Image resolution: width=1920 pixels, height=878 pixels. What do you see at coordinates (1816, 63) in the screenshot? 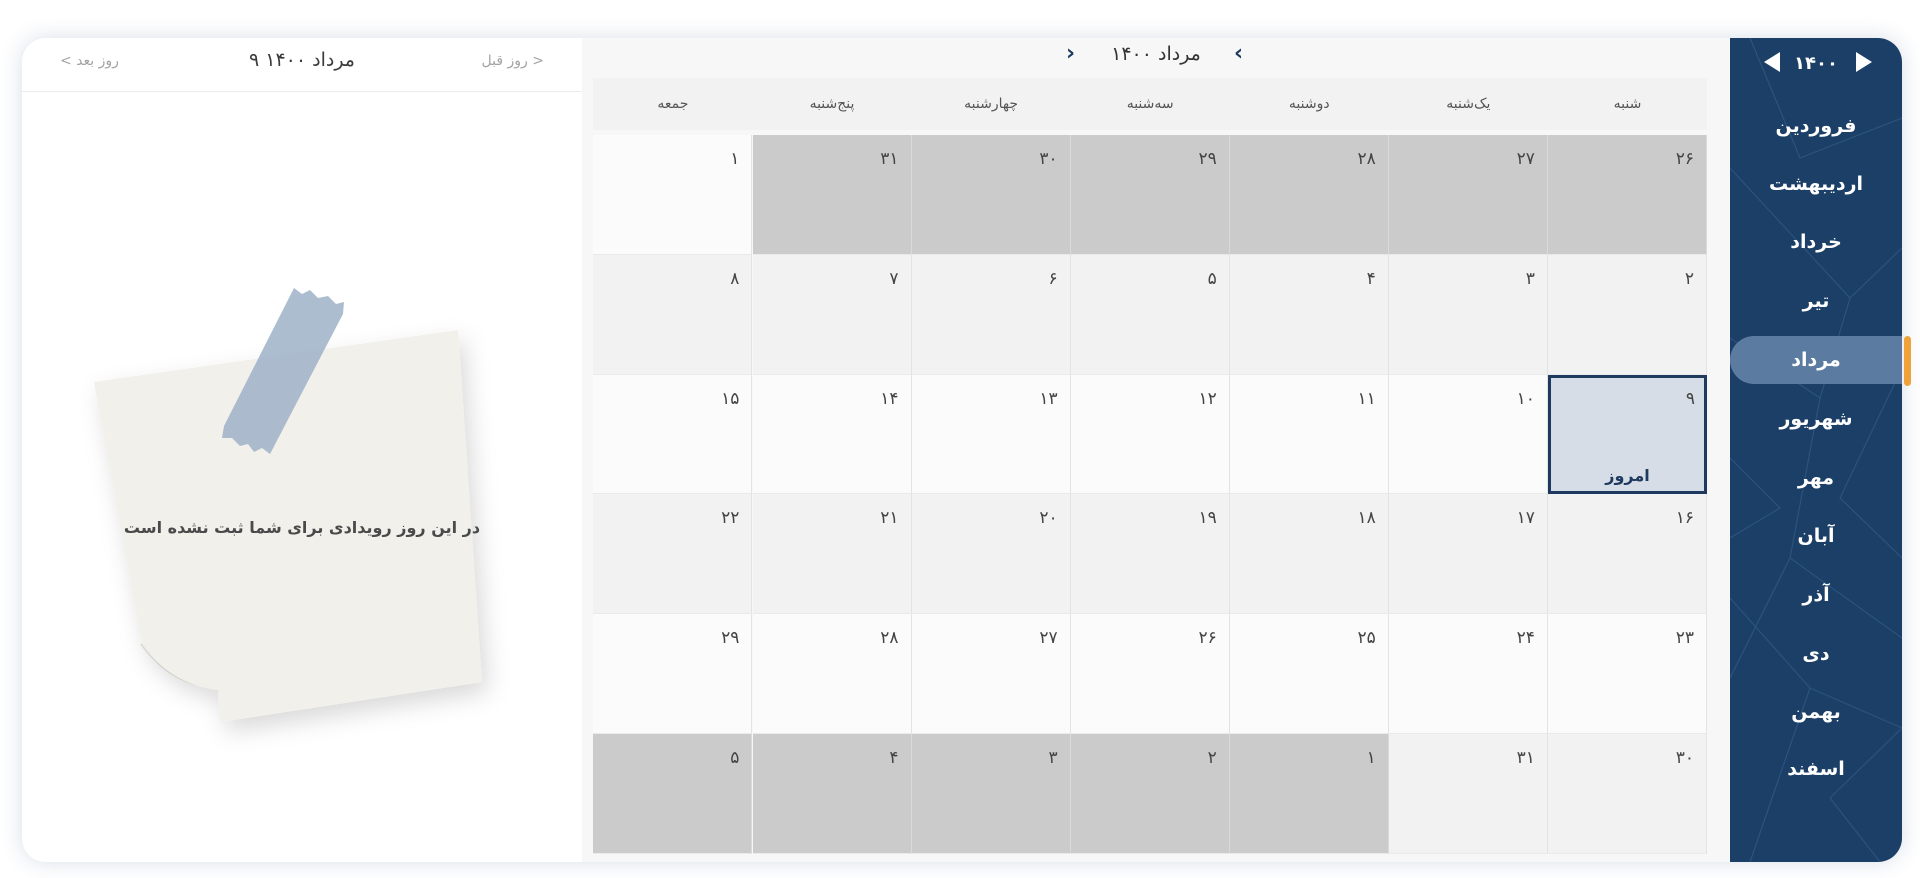
I see `year-selector: ۱۴۰۰` at bounding box center [1816, 63].